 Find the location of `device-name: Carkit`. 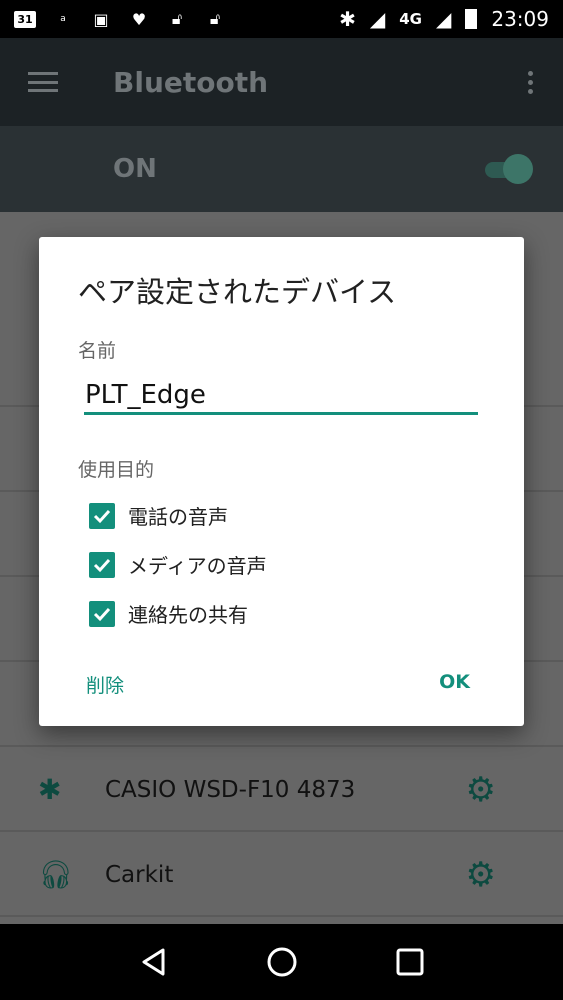

device-name: Carkit is located at coordinates (139, 874).